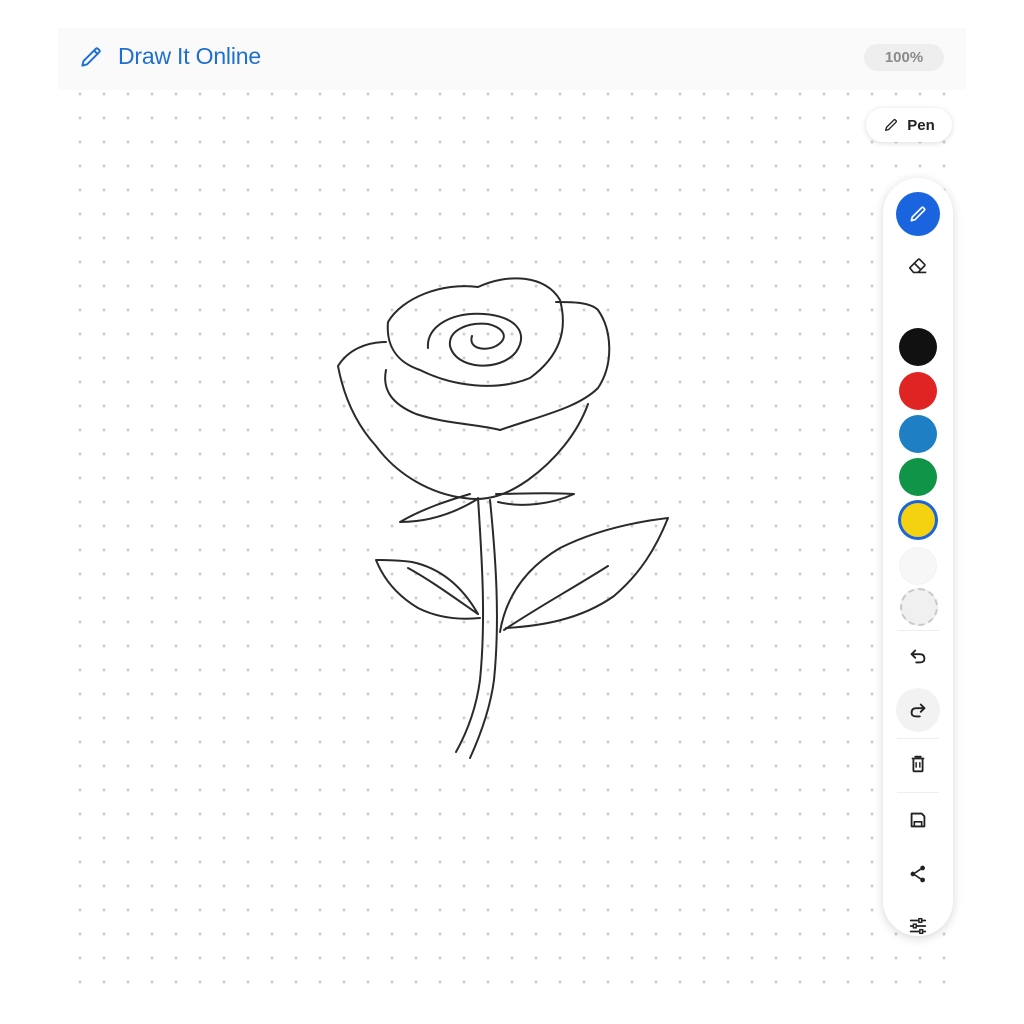  What do you see at coordinates (463, 420) in the screenshot?
I see `rose-outer-petal` at bounding box center [463, 420].